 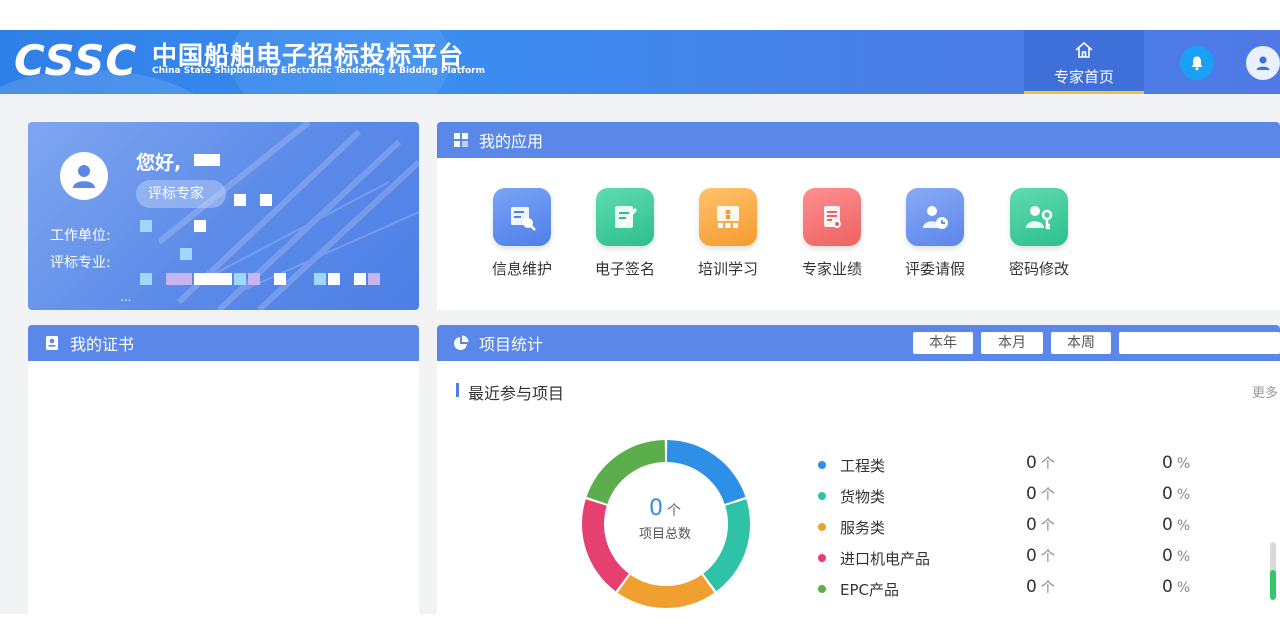 I want to click on leave-icon, so click(x=935, y=217).